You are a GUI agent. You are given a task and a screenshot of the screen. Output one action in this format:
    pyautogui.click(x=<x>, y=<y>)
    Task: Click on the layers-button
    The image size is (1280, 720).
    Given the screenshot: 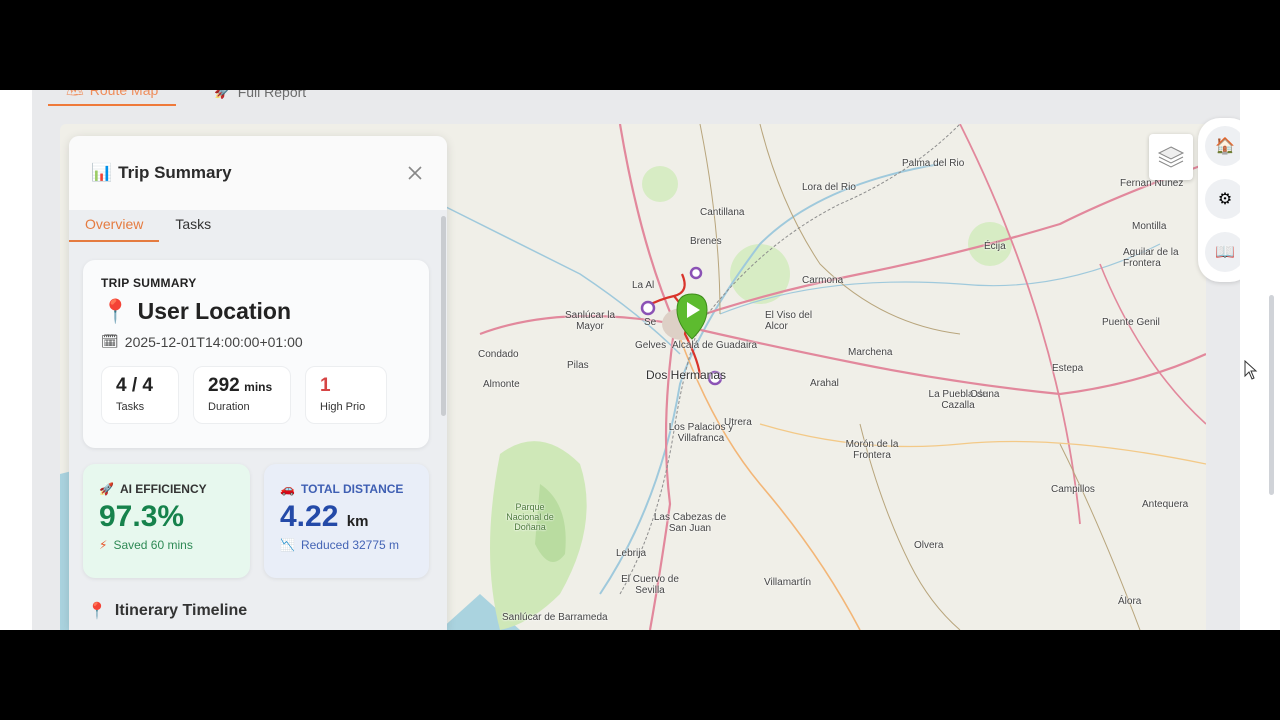 What is the action you would take?
    pyautogui.click(x=1171, y=157)
    